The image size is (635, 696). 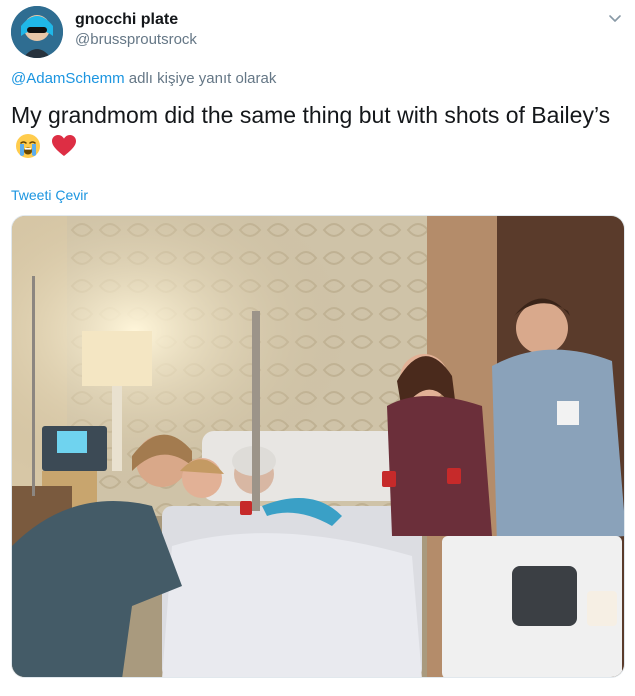 What do you see at coordinates (615, 18) in the screenshot?
I see `chevron-down-icon` at bounding box center [615, 18].